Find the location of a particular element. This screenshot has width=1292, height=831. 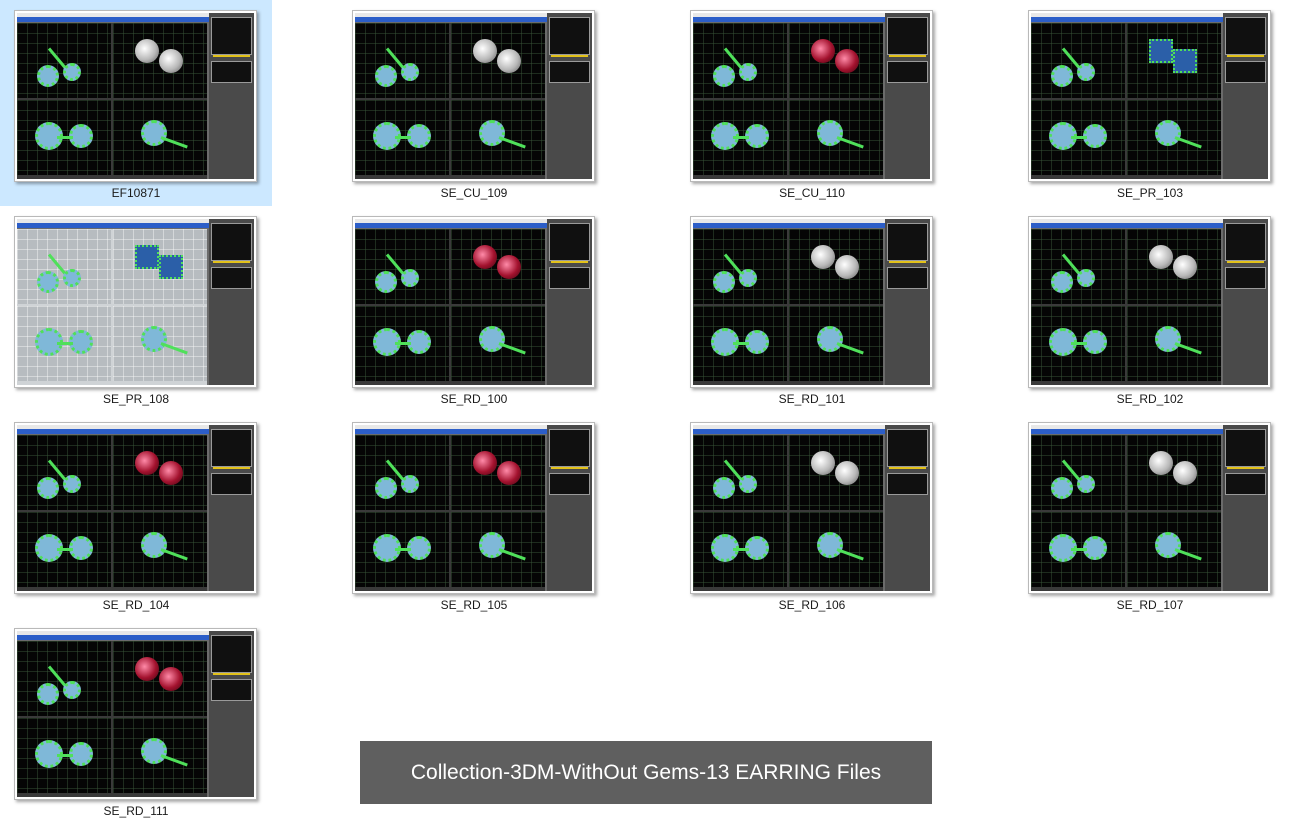

file-thumbnail-item: SE_CU_110 is located at coordinates (812, 103).